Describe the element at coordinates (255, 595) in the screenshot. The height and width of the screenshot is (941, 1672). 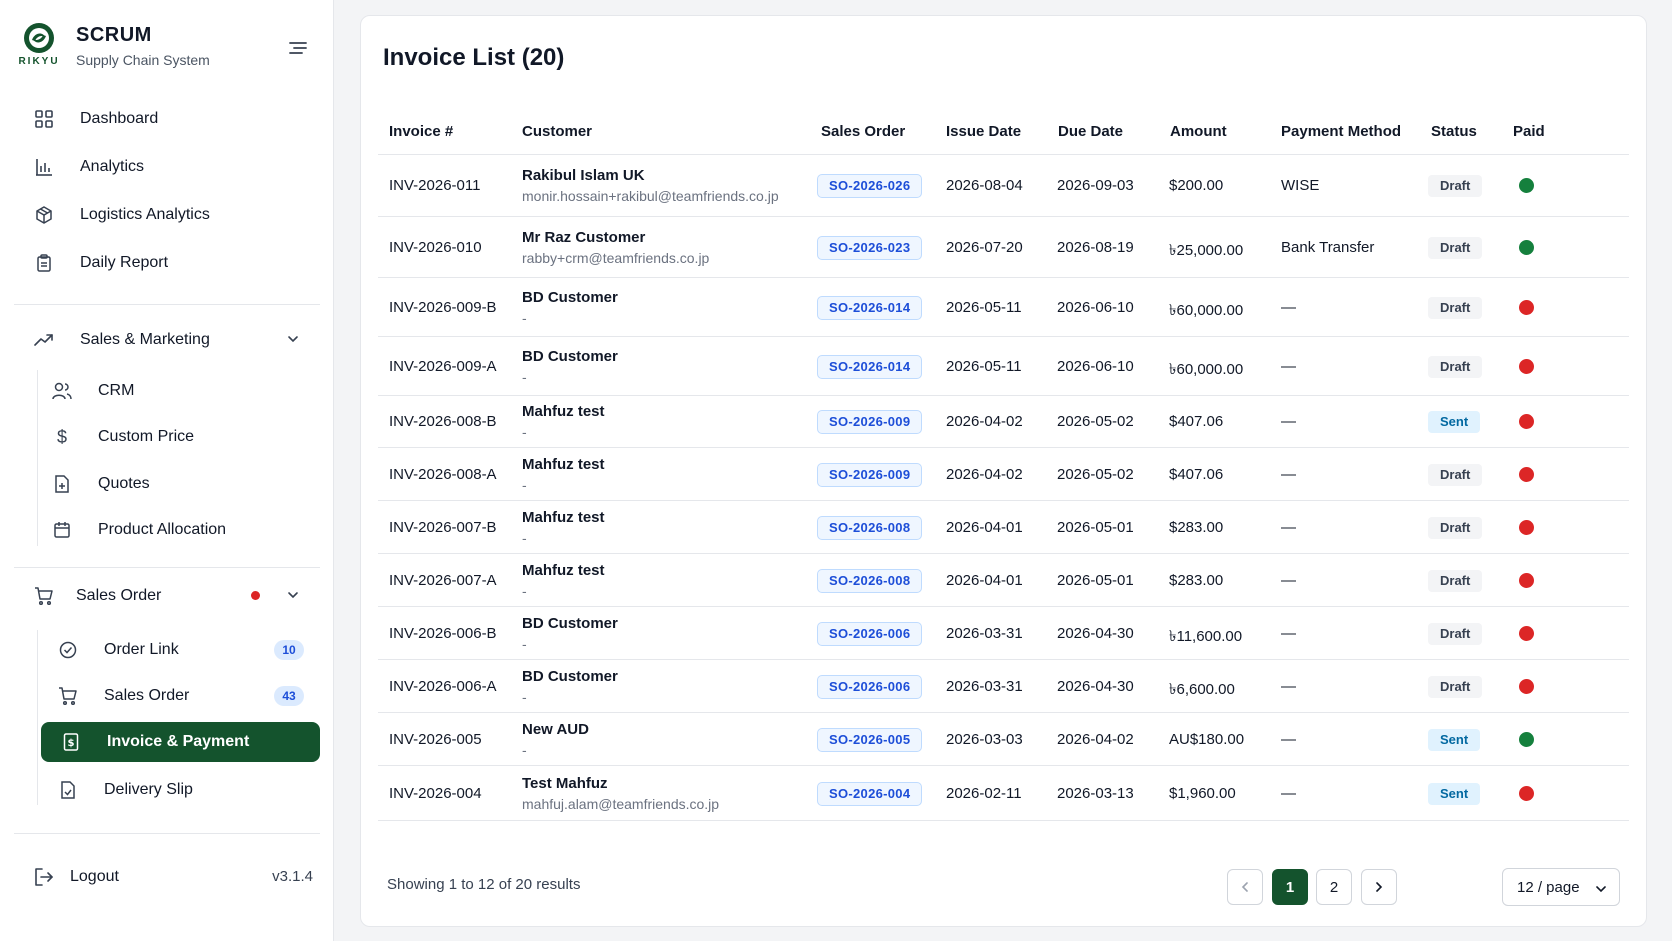
I see `notification-dot` at that location.